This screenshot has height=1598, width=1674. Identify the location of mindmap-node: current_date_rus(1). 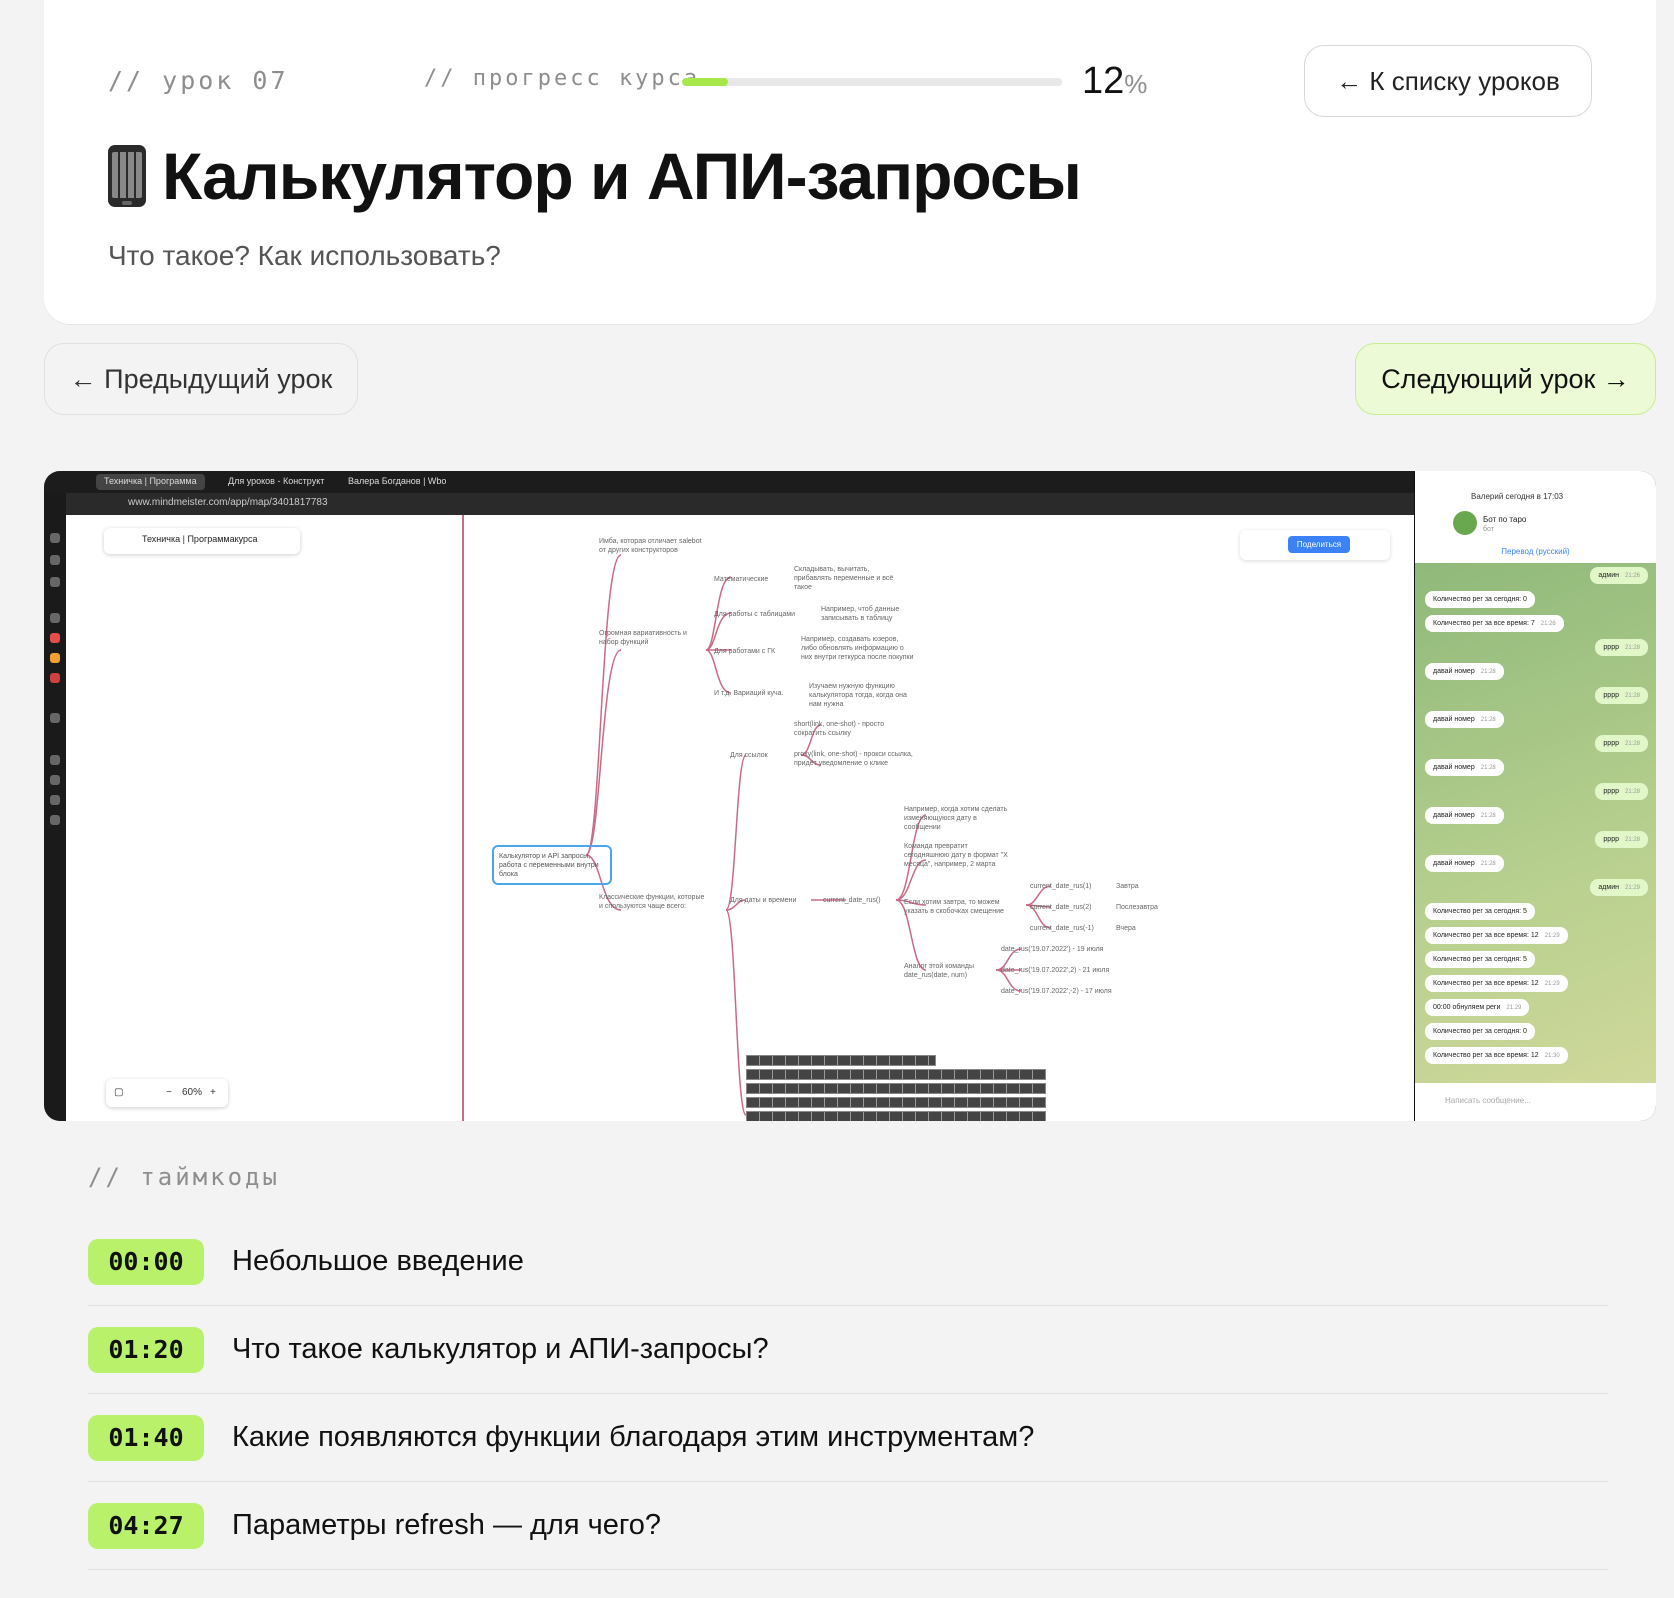
(1061, 886).